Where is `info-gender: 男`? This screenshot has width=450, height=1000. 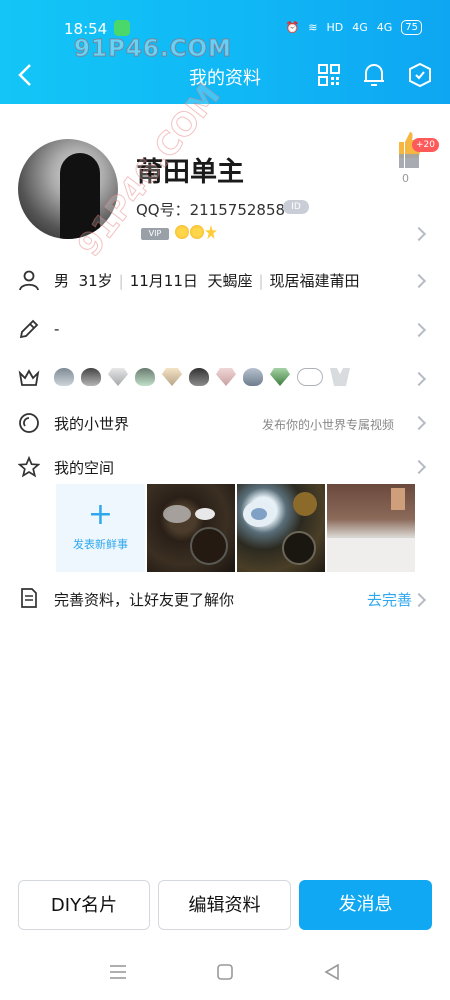
info-gender: 男 is located at coordinates (62, 281).